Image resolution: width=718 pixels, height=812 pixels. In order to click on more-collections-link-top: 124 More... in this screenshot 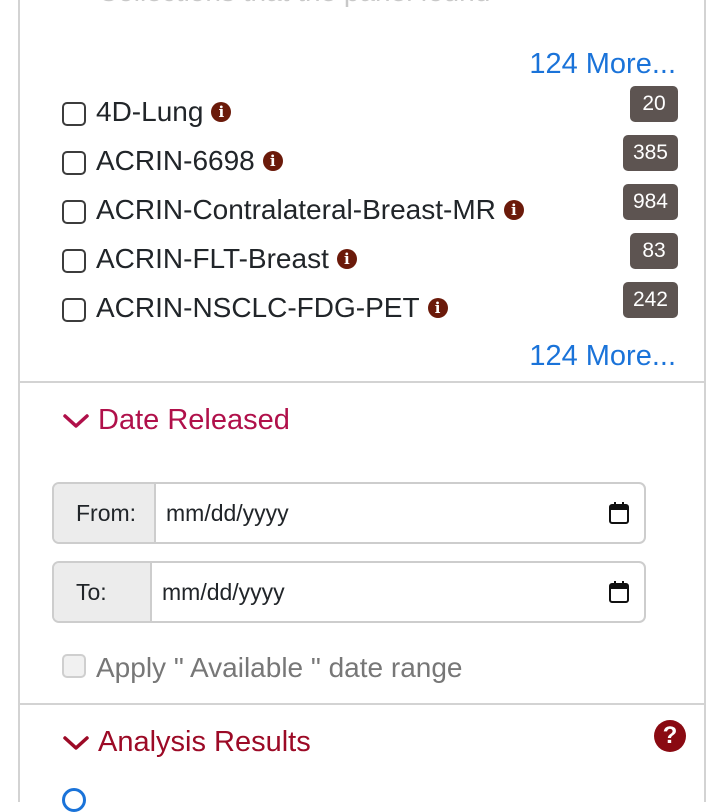, I will do `click(602, 64)`.